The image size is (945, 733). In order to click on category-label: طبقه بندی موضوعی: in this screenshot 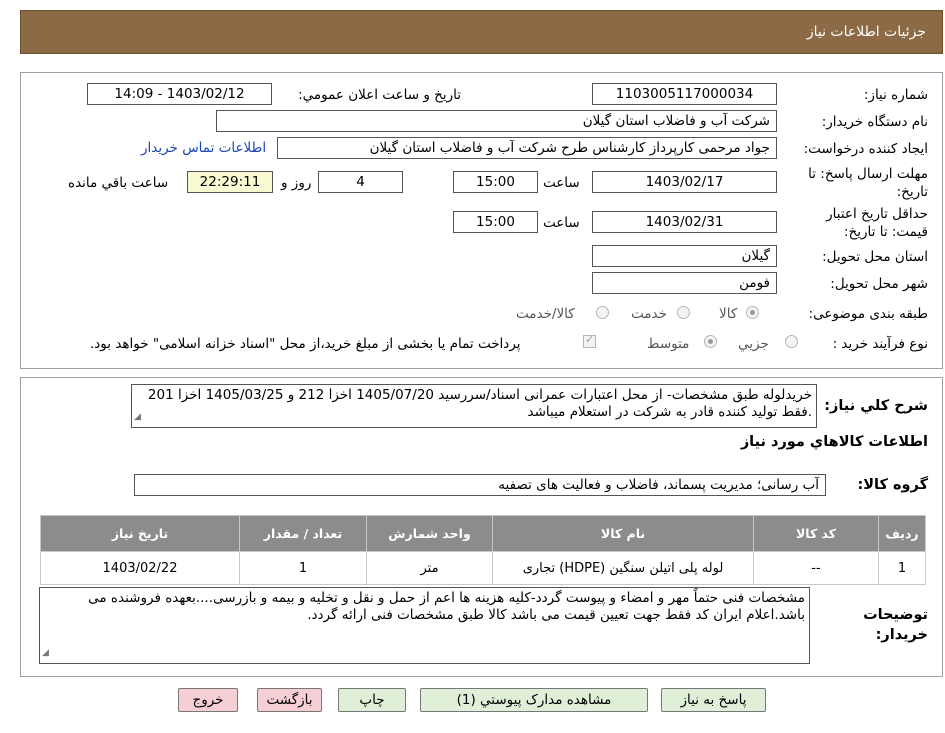, I will do `click(868, 314)`.